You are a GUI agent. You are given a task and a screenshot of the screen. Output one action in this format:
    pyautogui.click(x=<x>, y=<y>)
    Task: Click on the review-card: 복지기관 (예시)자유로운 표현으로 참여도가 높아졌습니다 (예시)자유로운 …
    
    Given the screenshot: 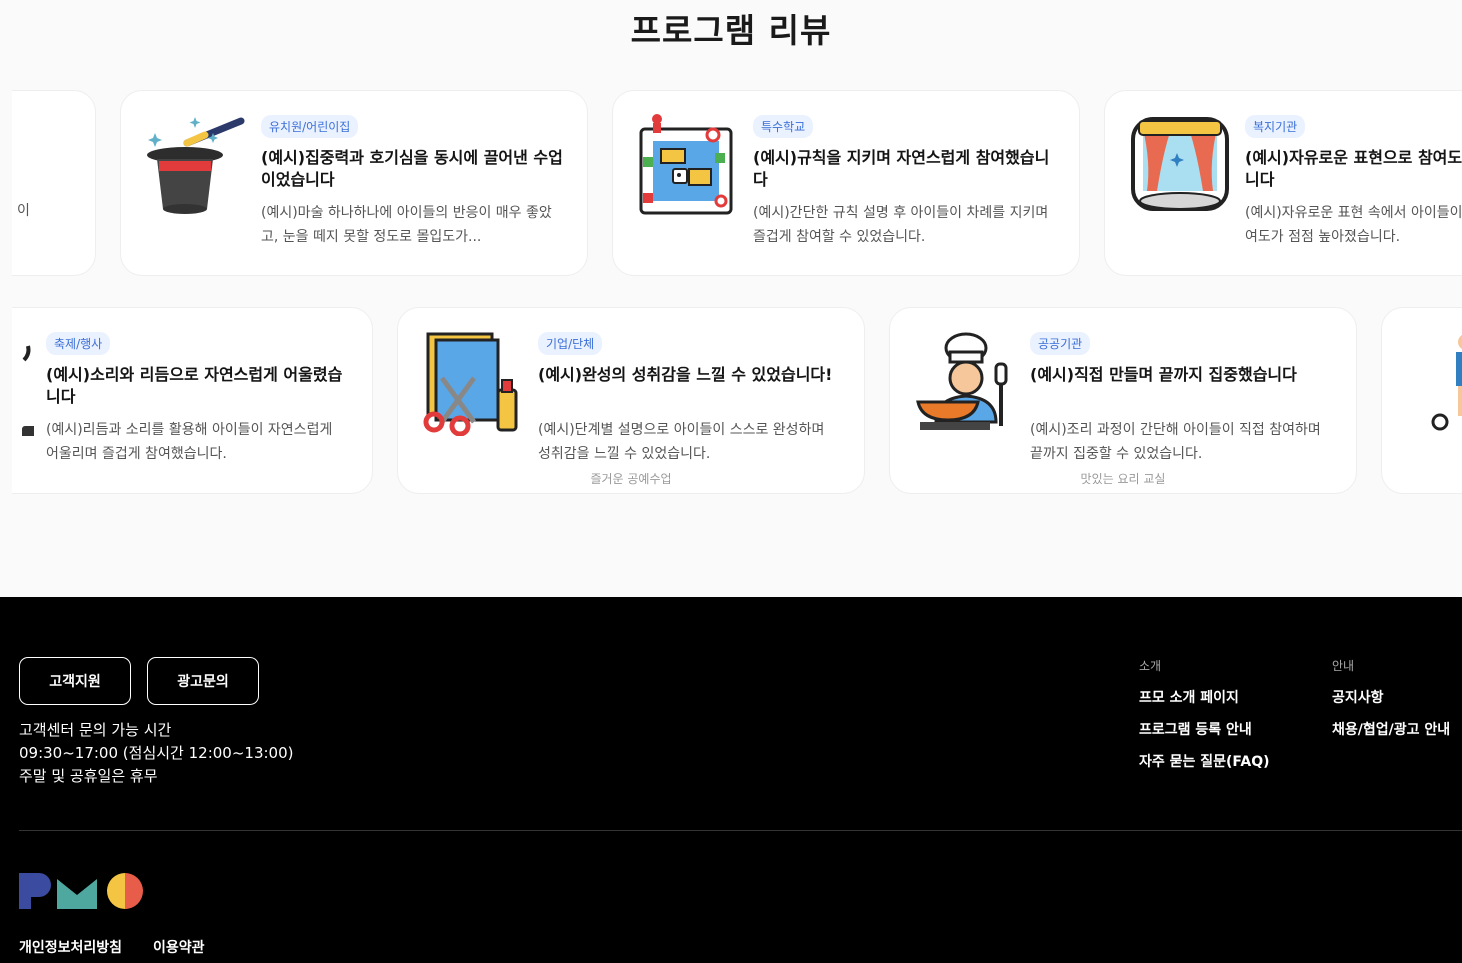 What is the action you would take?
    pyautogui.click(x=1283, y=183)
    